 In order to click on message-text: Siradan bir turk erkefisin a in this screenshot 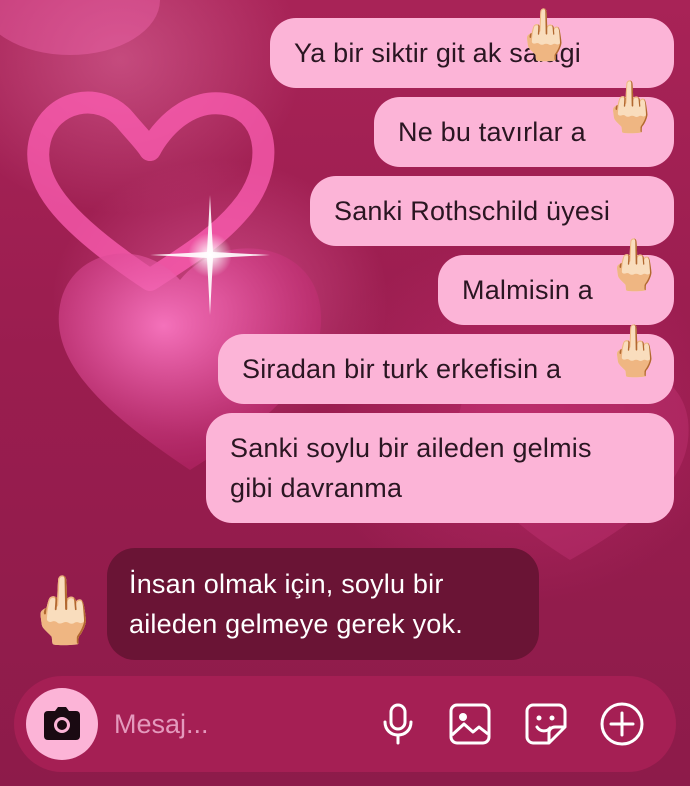, I will do `click(402, 369)`.